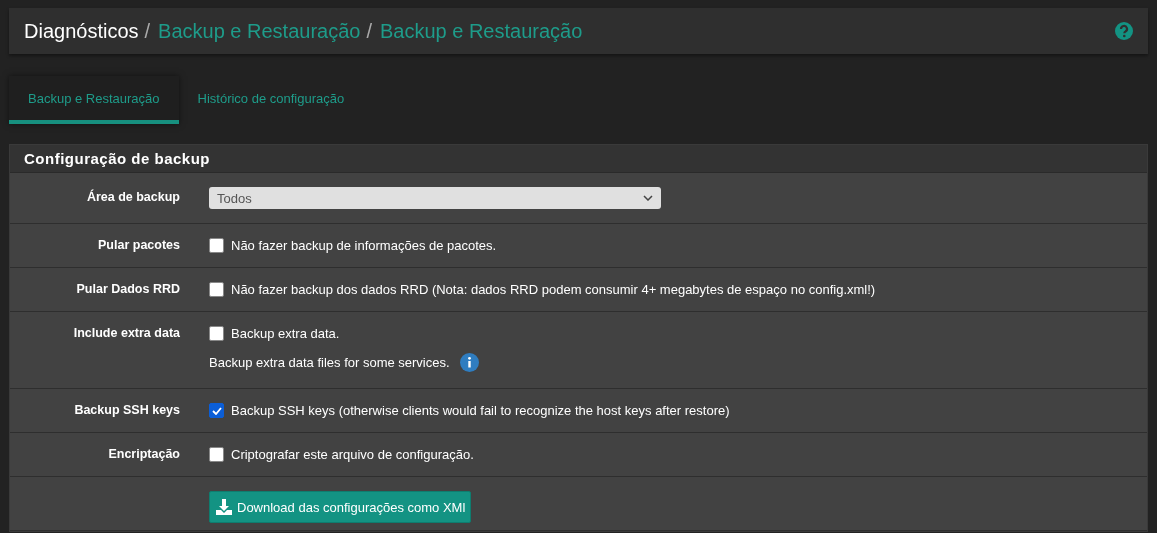  Describe the element at coordinates (553, 289) in the screenshot. I see `checkbox-label: Não fazer backup dos dados RRD (Nota: dados RRD podem consumir 4+ megabytes de espaço no config.xml!)` at that location.